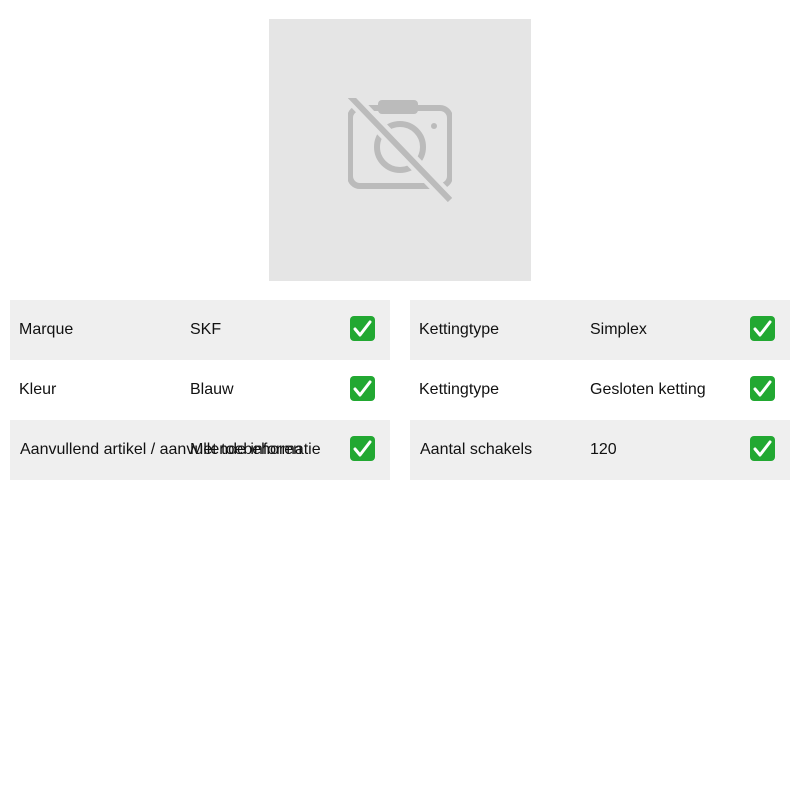  I want to click on spec-value: Met toebehoren, so click(246, 449).